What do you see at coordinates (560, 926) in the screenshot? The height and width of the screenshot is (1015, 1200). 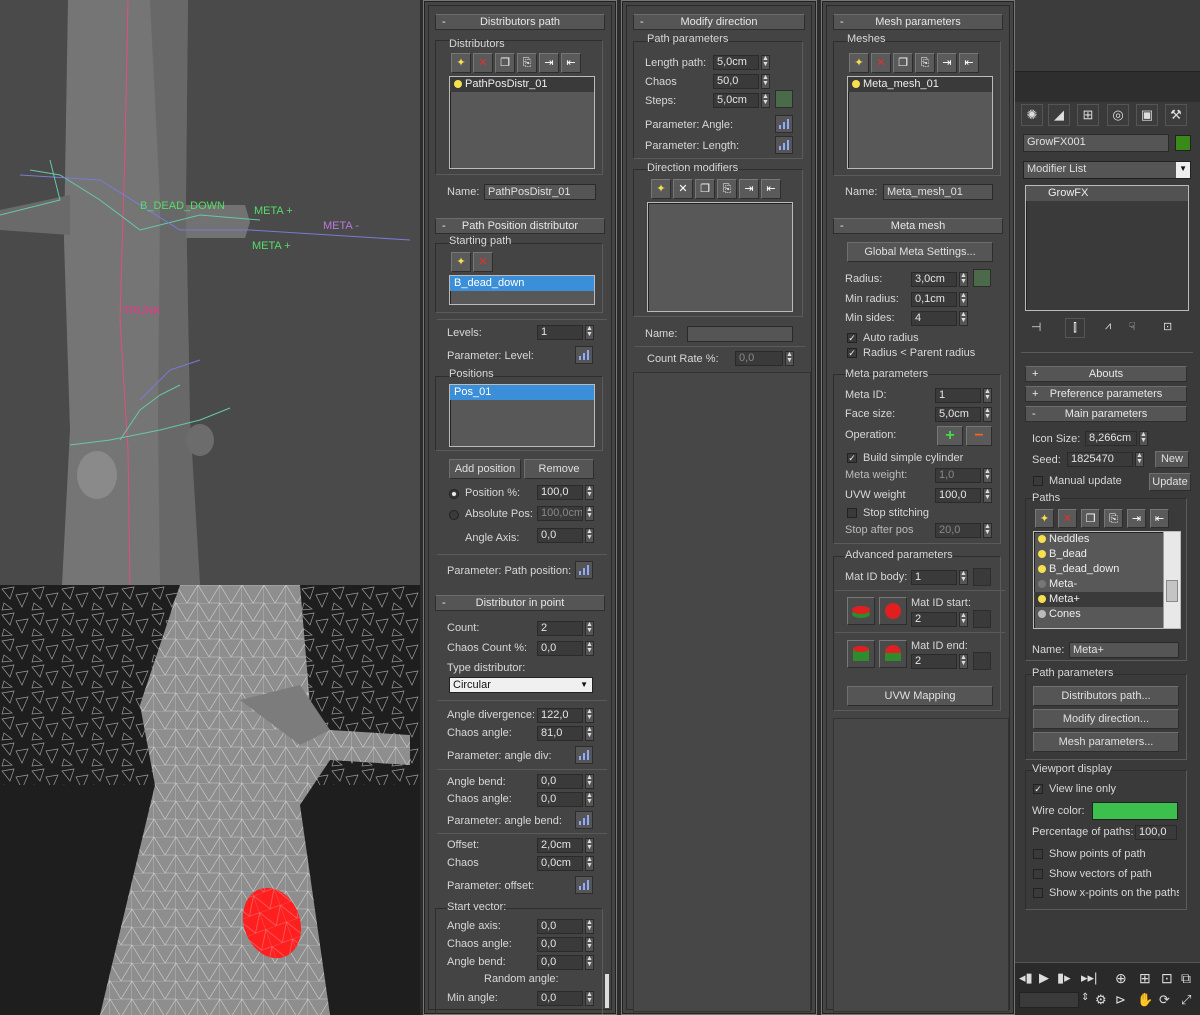 I see `sv-angle-axis-spinner: 0,0` at bounding box center [560, 926].